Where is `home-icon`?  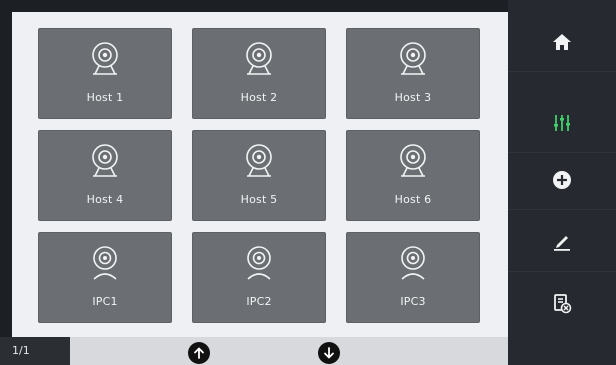
home-icon is located at coordinates (562, 41).